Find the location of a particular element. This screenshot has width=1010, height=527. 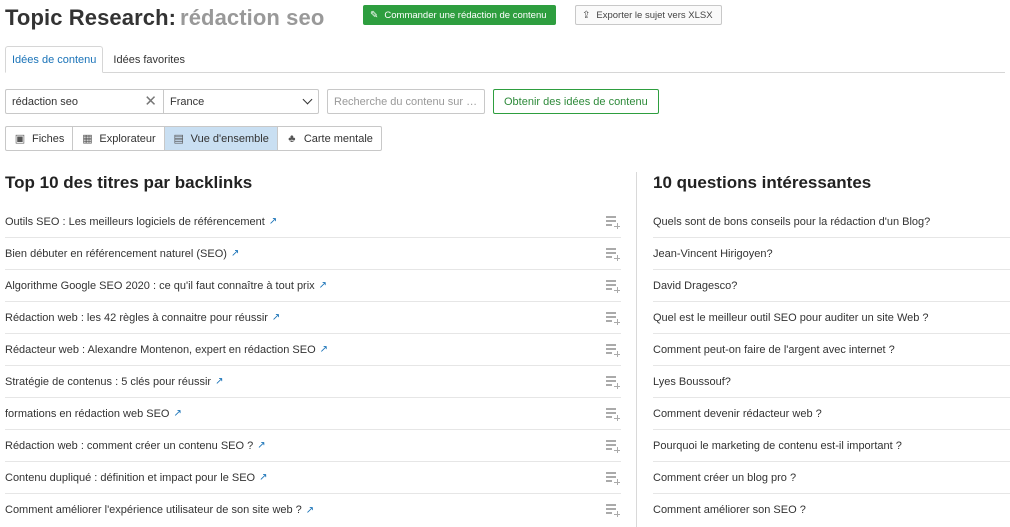

chevron-down-icon is located at coordinates (307, 99).